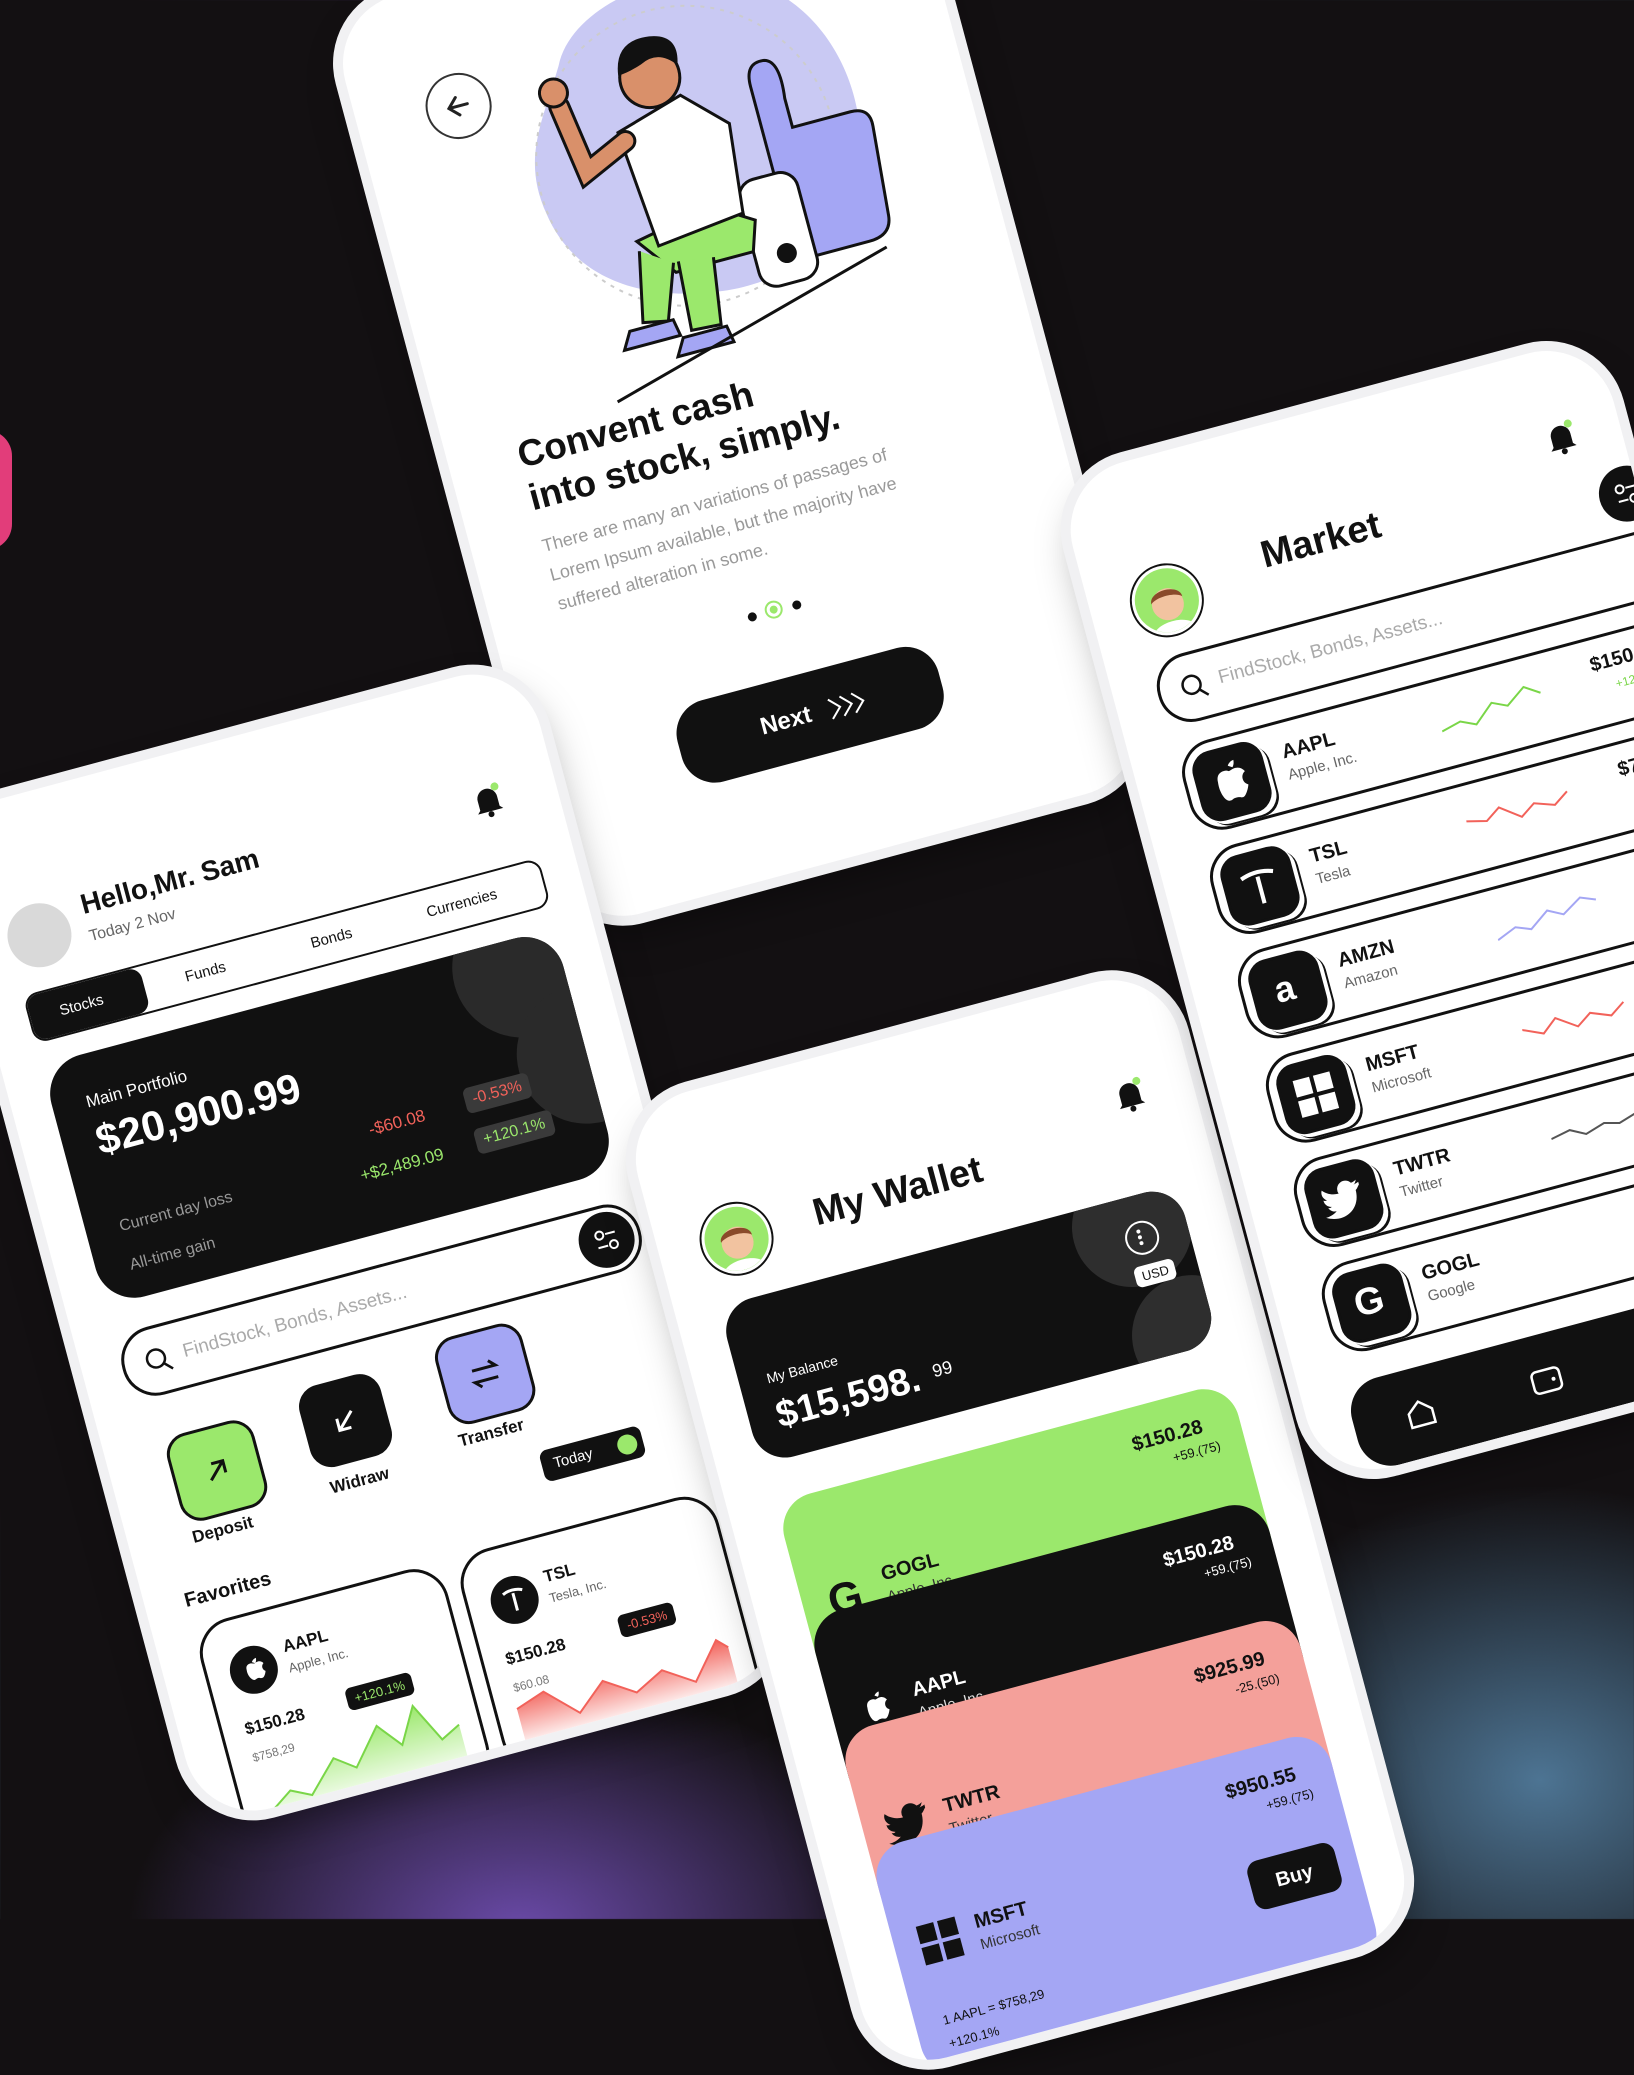 The image size is (1634, 2075). I want to click on deposit-button, so click(217, 1470).